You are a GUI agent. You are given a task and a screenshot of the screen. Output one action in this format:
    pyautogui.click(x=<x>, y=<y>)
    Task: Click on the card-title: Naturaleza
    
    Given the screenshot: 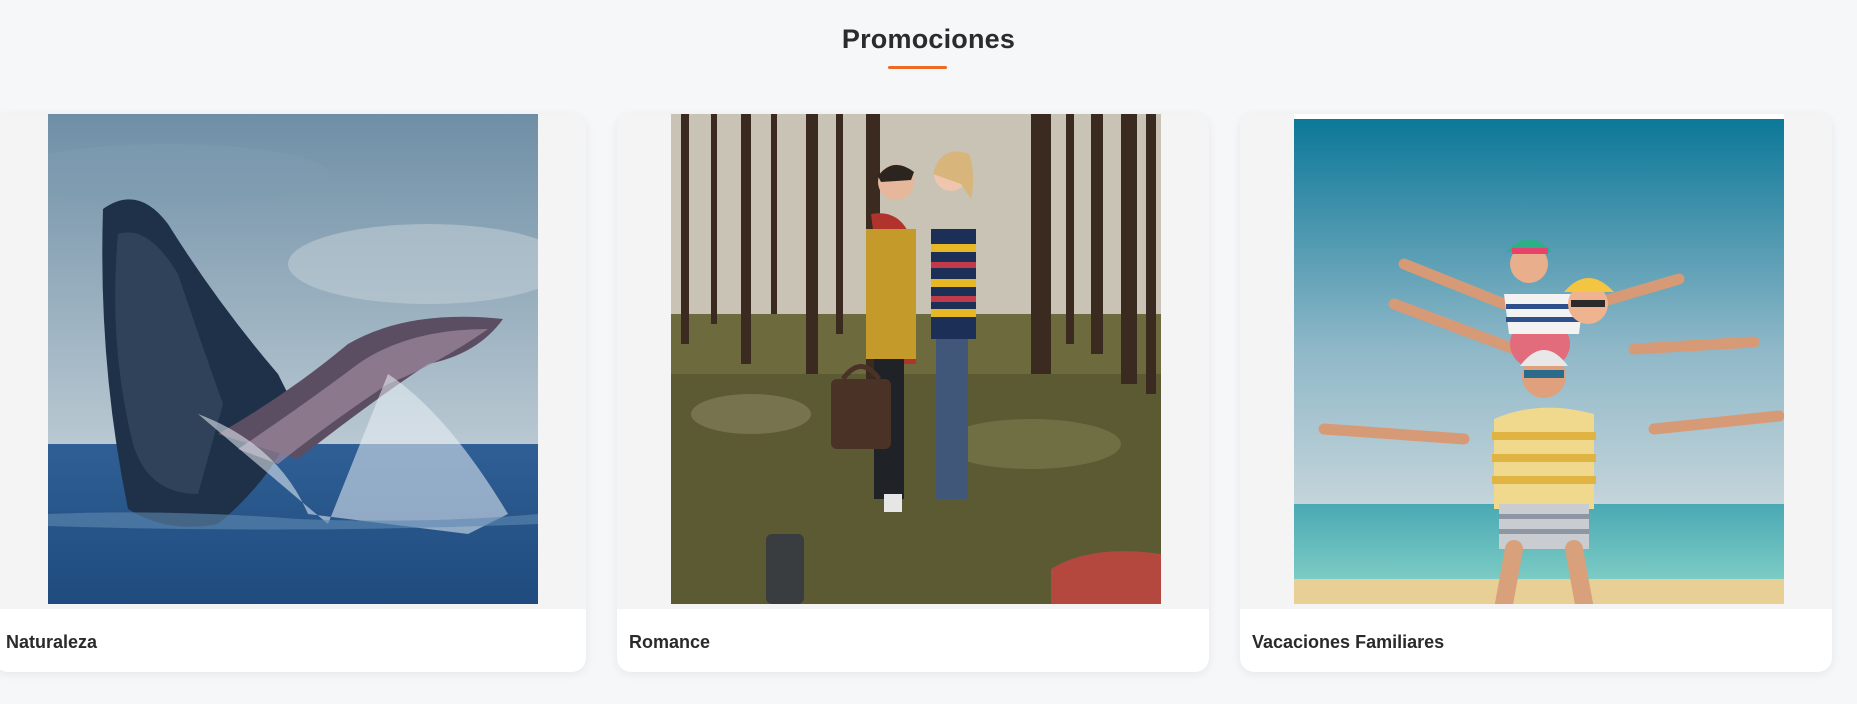 What is the action you would take?
    pyautogui.click(x=51, y=642)
    